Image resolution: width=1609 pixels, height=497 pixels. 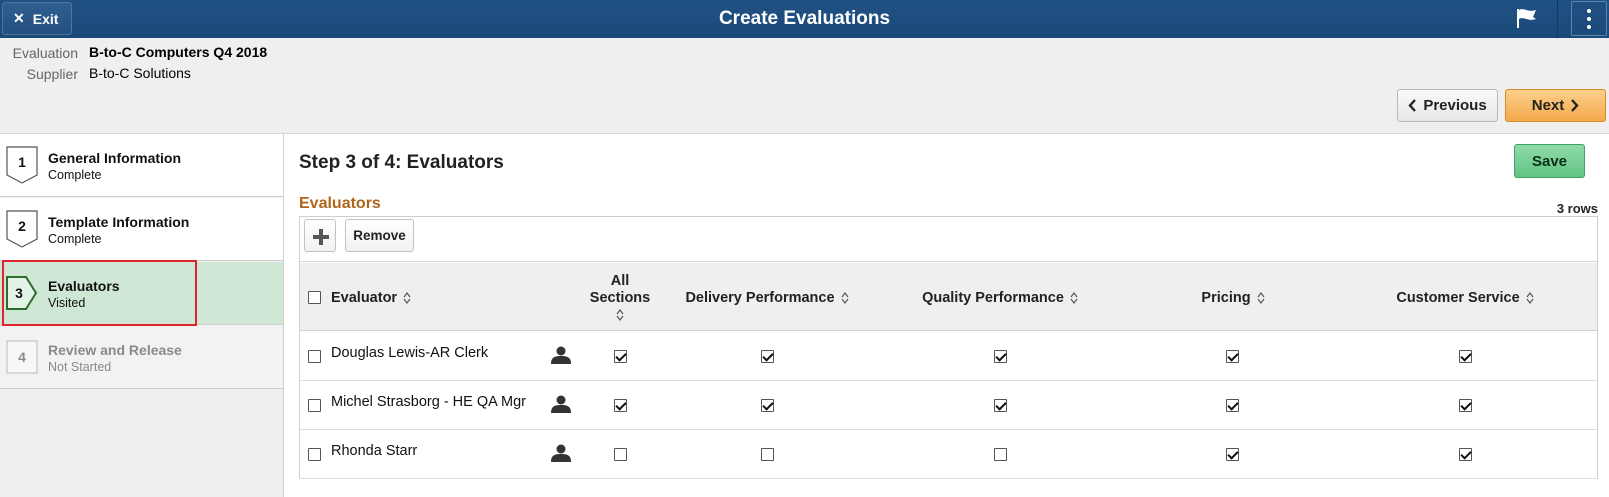 I want to click on step-status: Not Started, so click(x=80, y=367).